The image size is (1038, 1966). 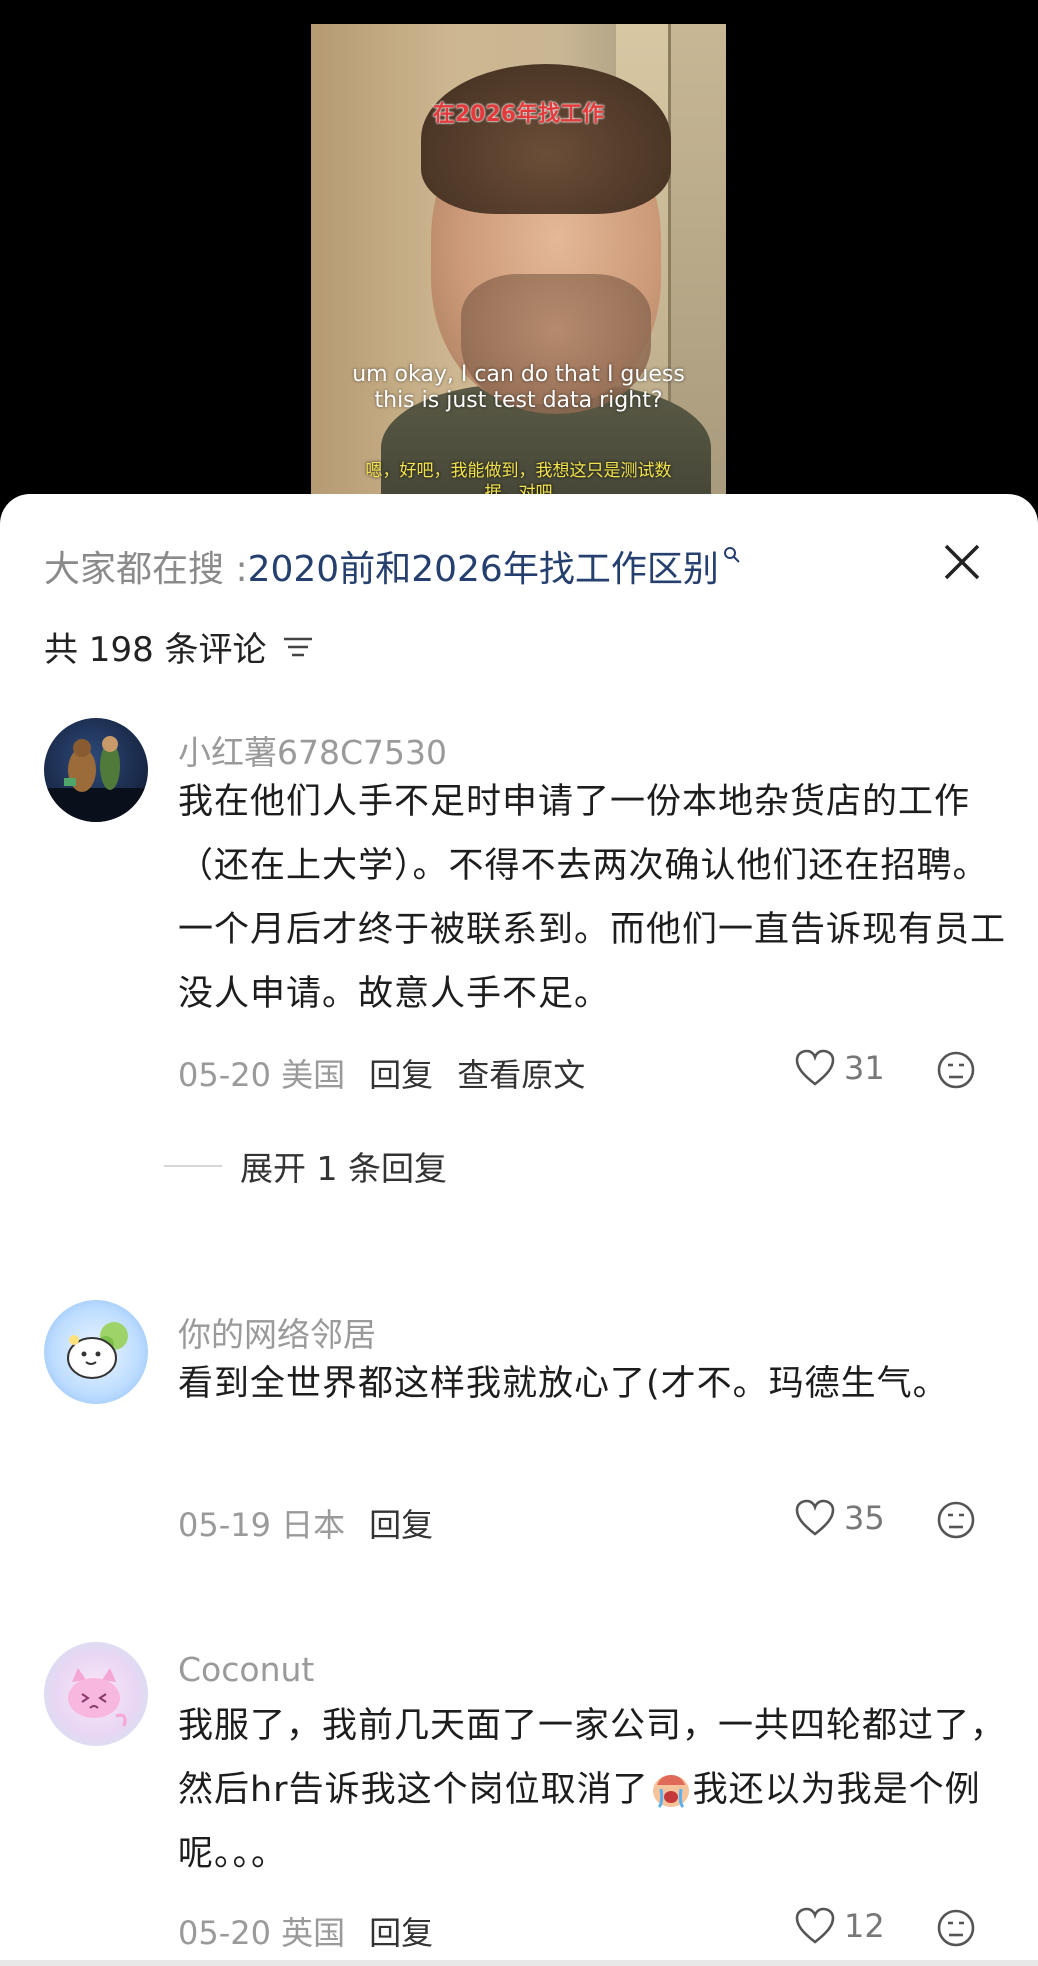 What do you see at coordinates (343, 1168) in the screenshot?
I see `expand-replies-label: 展开 1 条回复` at bounding box center [343, 1168].